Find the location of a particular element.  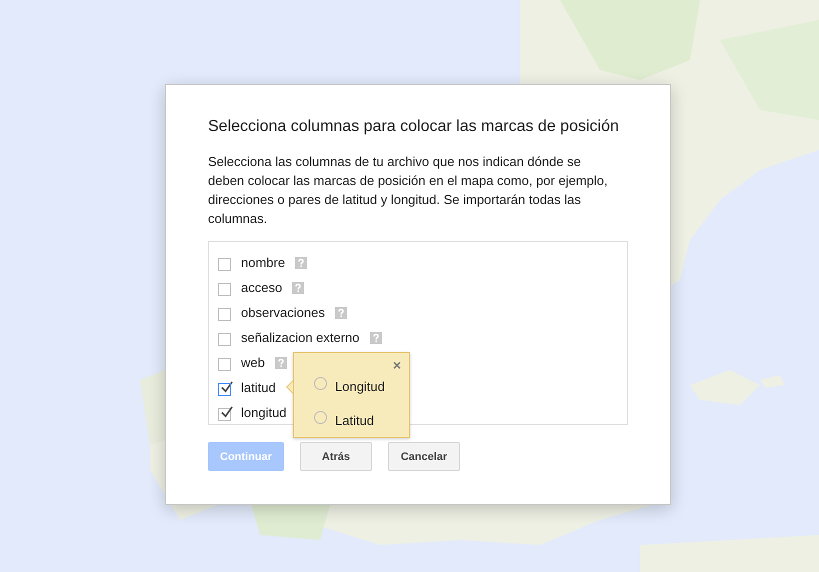

column-label: señalizacion externo is located at coordinates (300, 337).